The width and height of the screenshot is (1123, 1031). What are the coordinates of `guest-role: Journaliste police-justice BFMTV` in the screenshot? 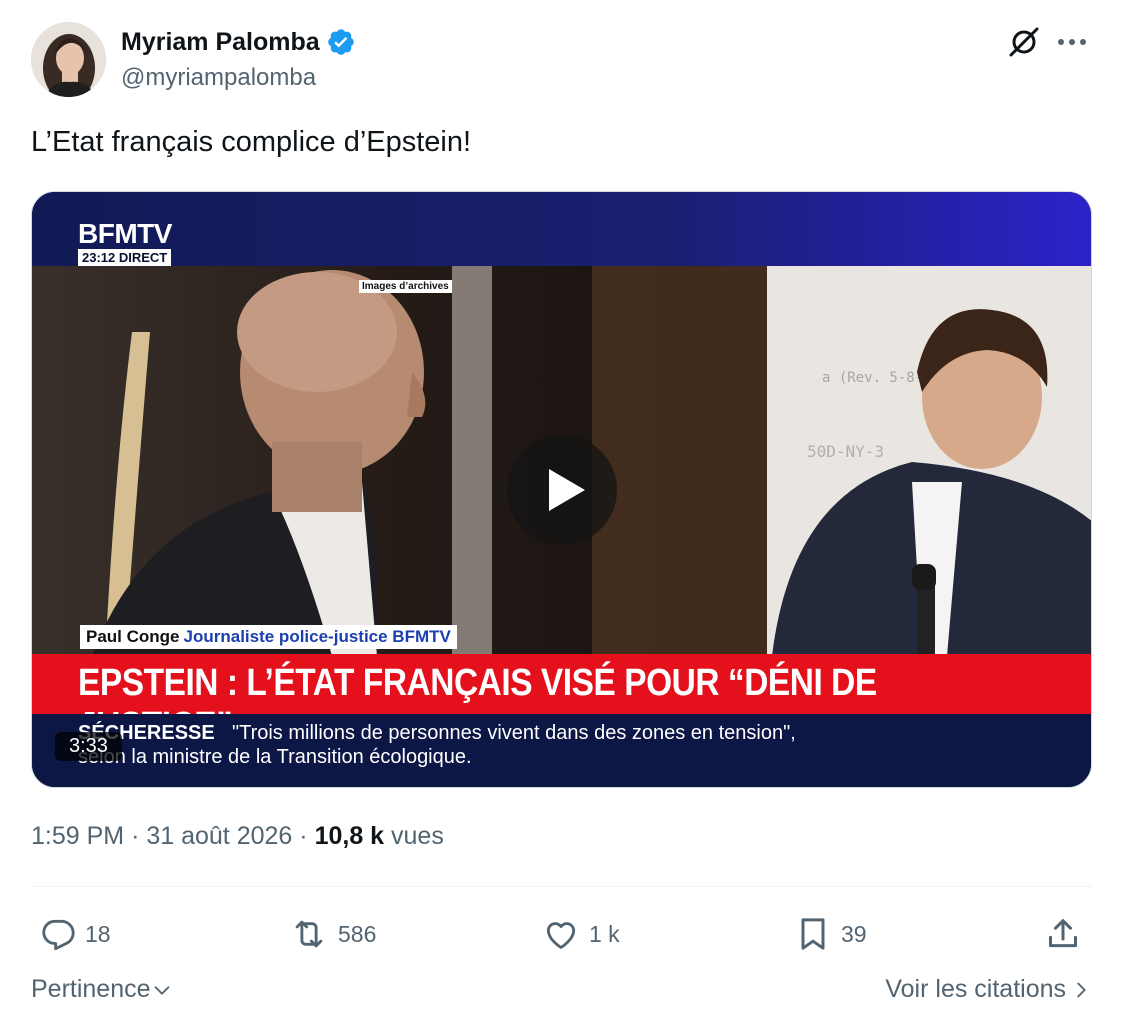 It's located at (317, 636).